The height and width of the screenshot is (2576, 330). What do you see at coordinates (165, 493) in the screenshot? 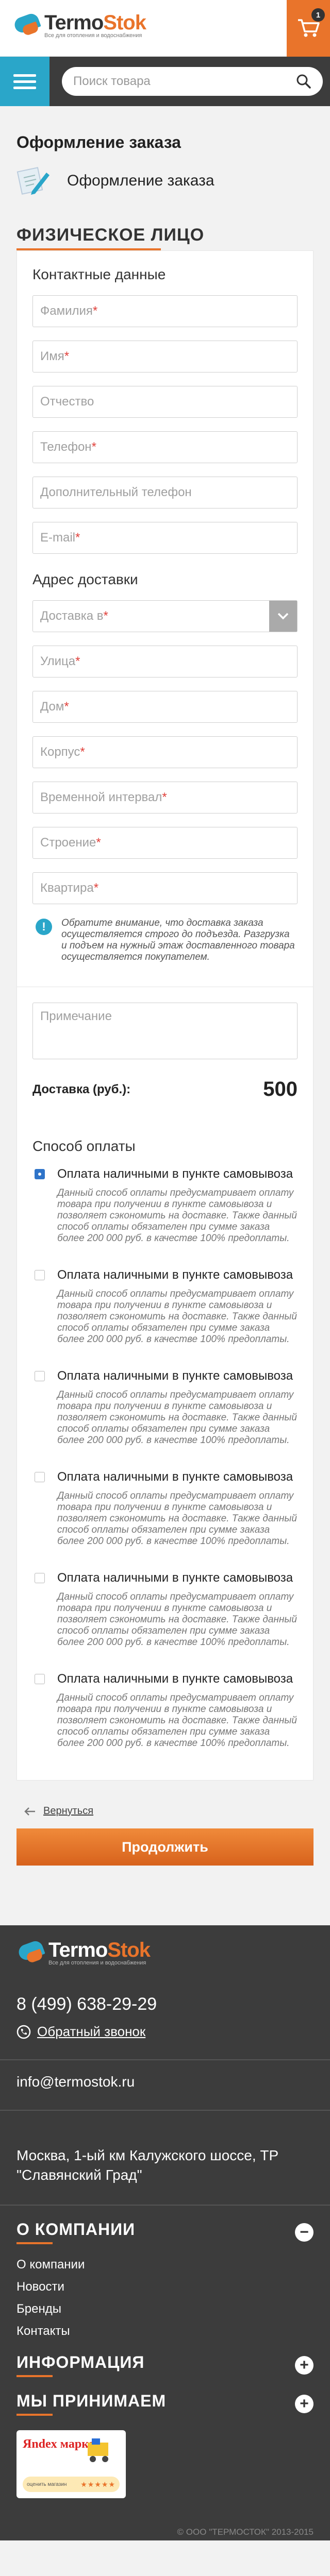
I see `extra-phone-field: Дополнительный телефон` at bounding box center [165, 493].